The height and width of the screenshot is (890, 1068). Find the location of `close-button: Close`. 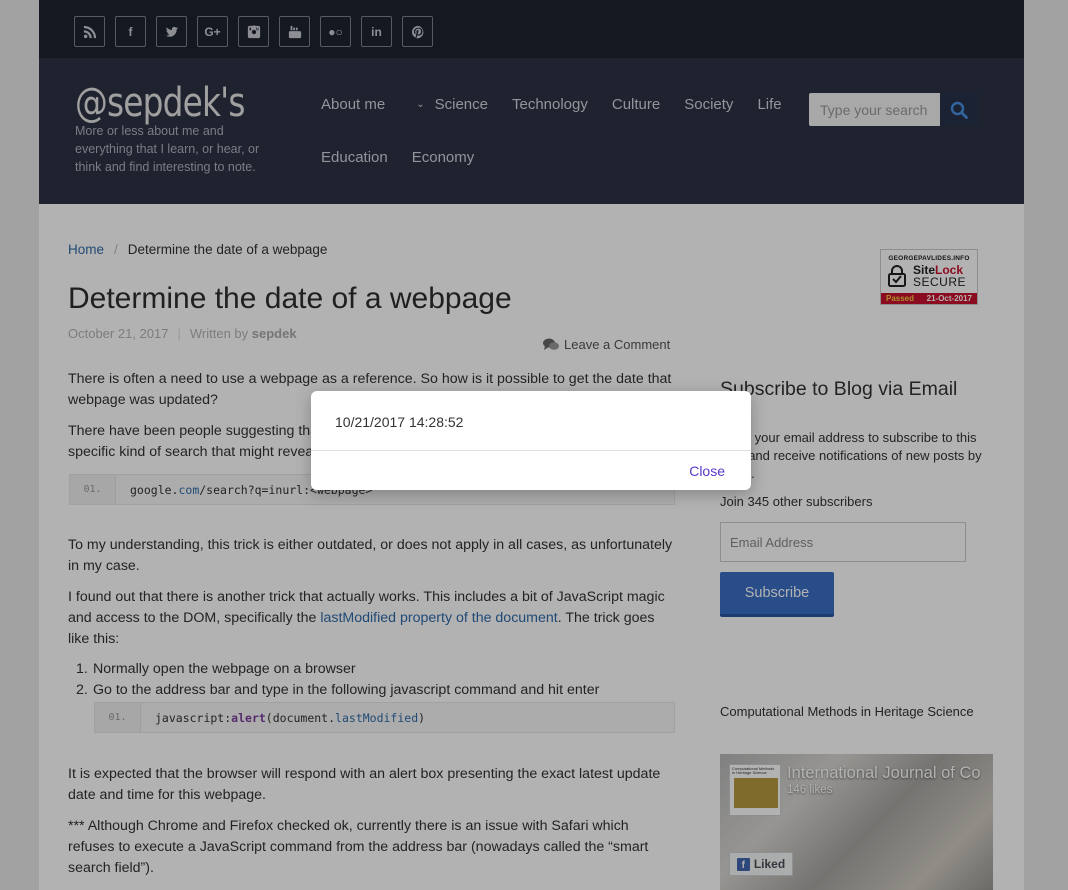

close-button: Close is located at coordinates (707, 471).